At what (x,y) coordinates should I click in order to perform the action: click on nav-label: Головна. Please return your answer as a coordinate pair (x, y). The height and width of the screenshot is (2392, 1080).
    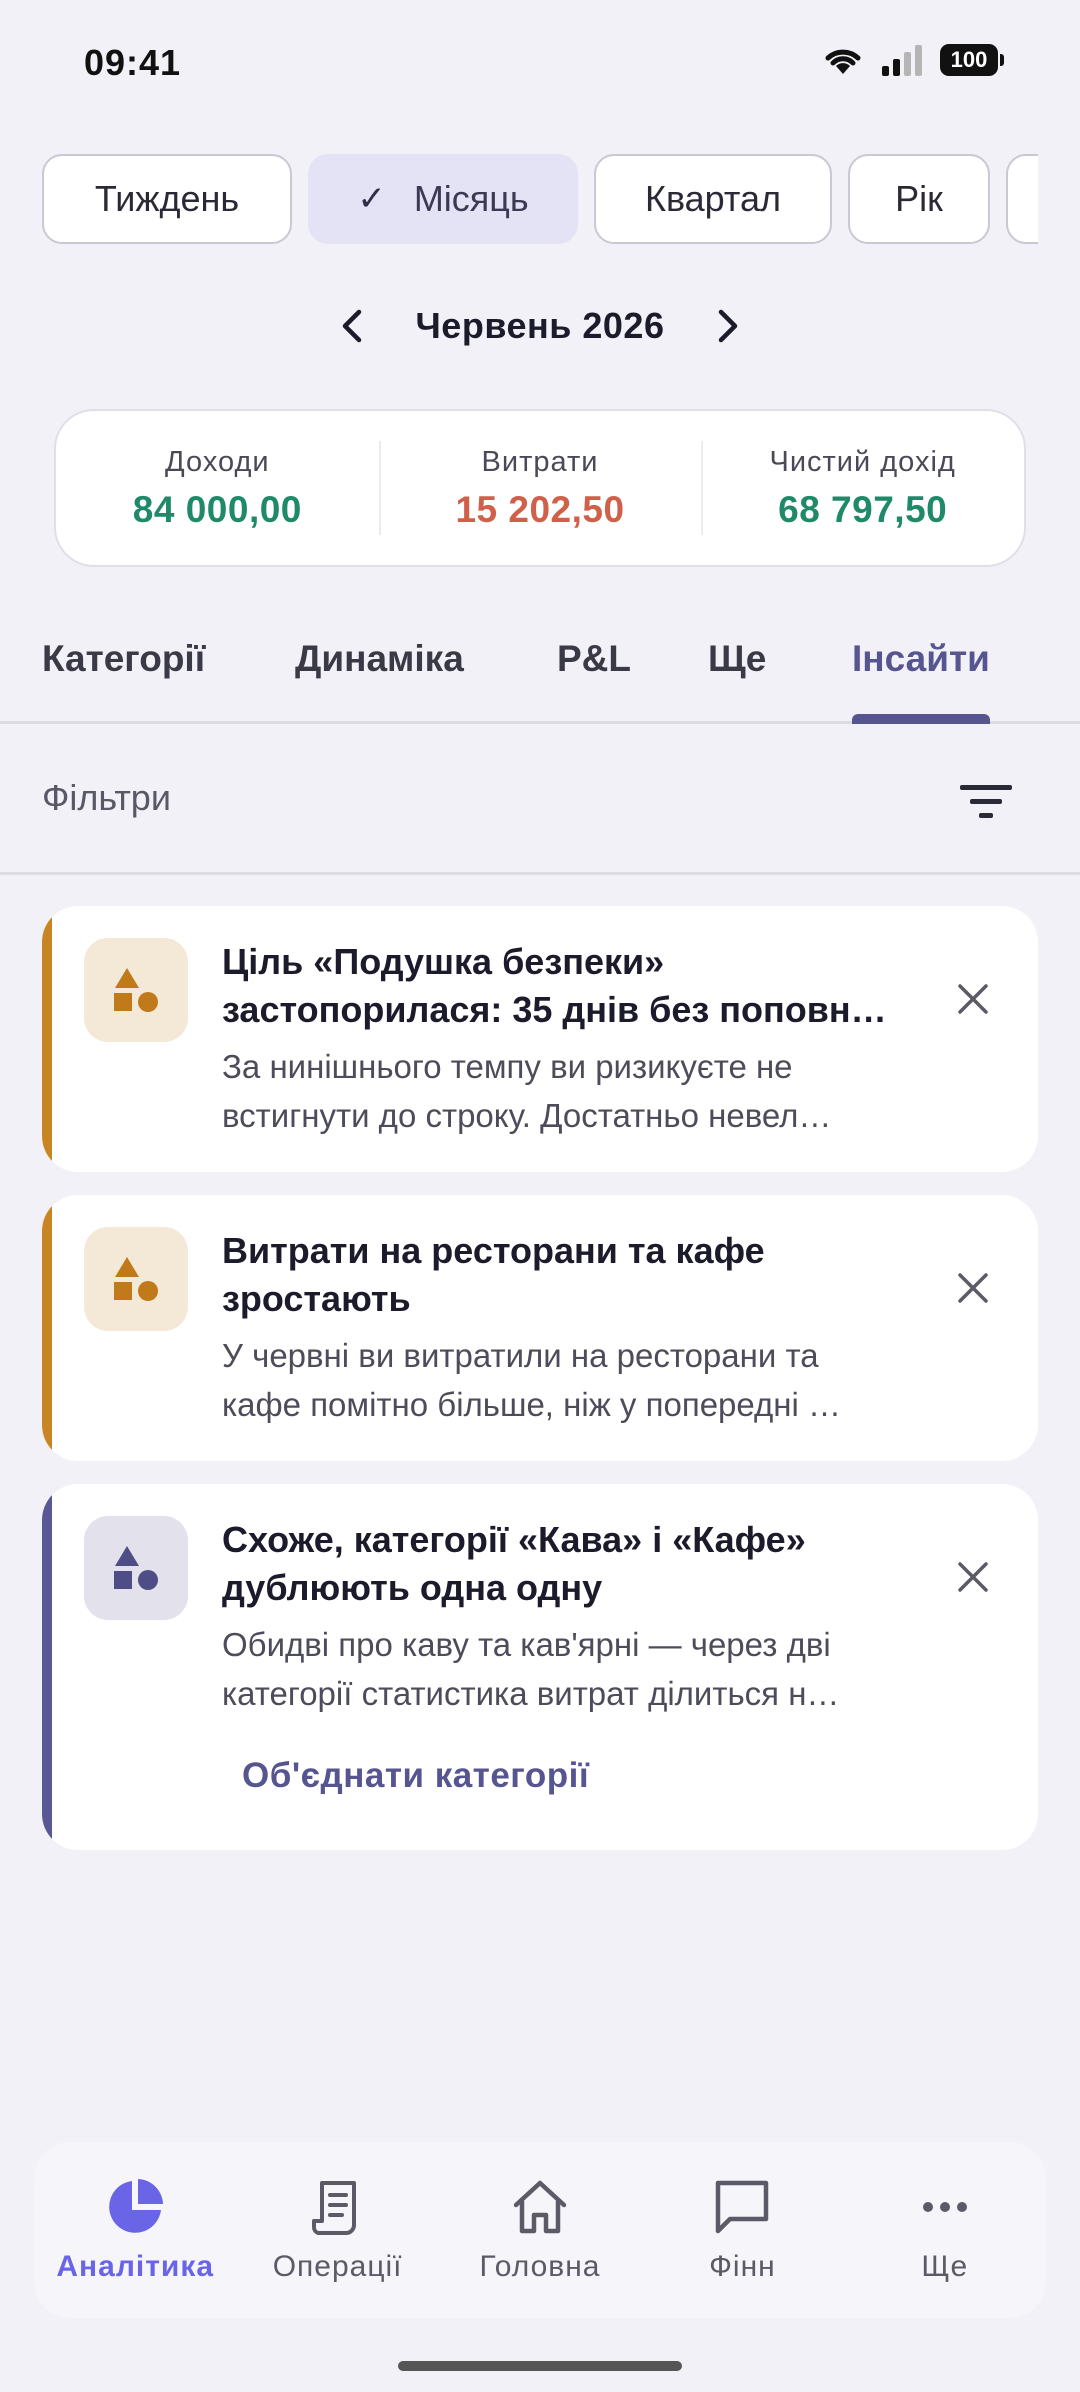
    Looking at the image, I should click on (540, 2266).